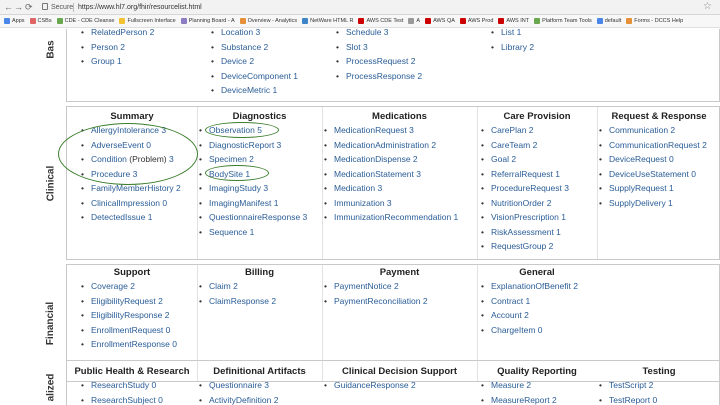  What do you see at coordinates (652, 174) in the screenshot?
I see `resource-link-deviceusestatement: DeviceUseStatement 0` at bounding box center [652, 174].